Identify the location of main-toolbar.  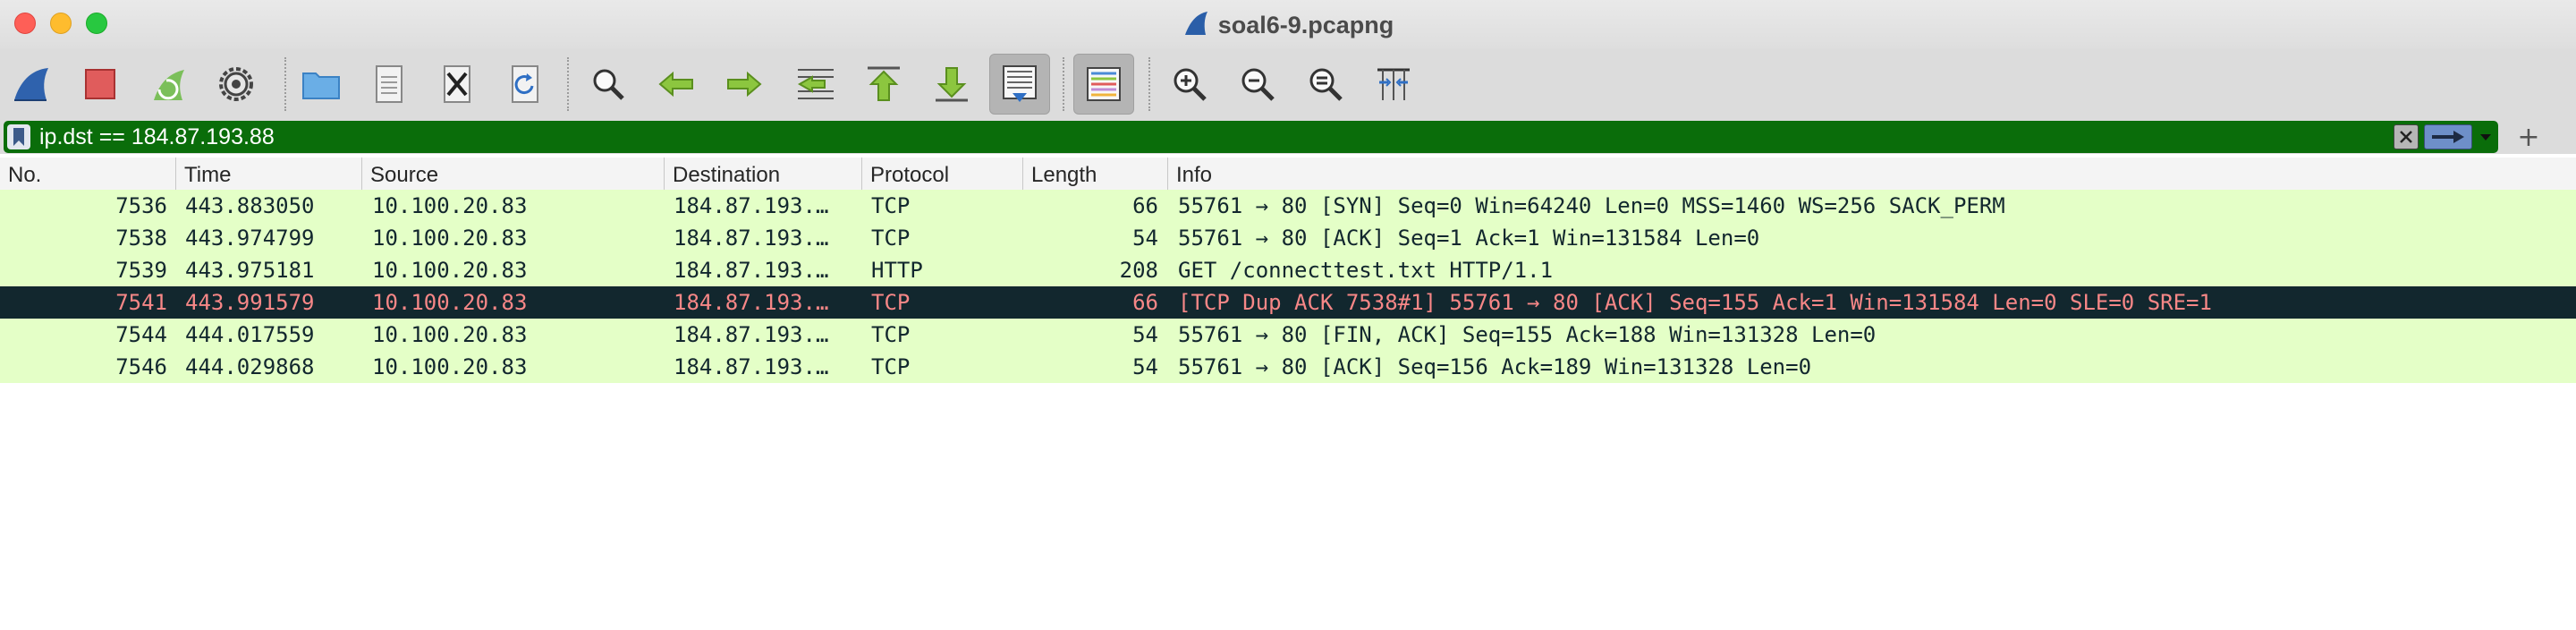
(1288, 84).